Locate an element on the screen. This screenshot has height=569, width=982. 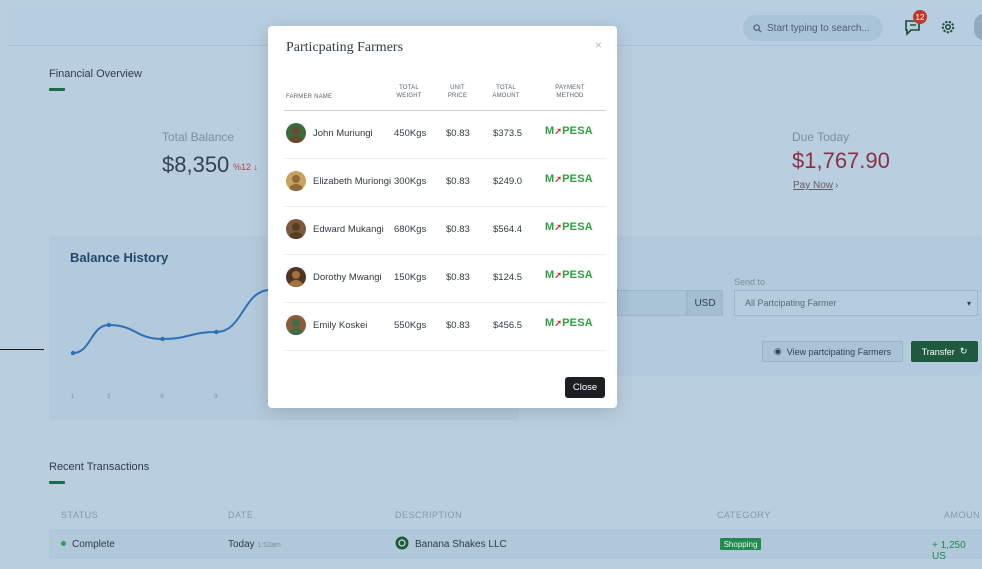
farmer-name: Dorothy Mwangi is located at coordinates (347, 277).